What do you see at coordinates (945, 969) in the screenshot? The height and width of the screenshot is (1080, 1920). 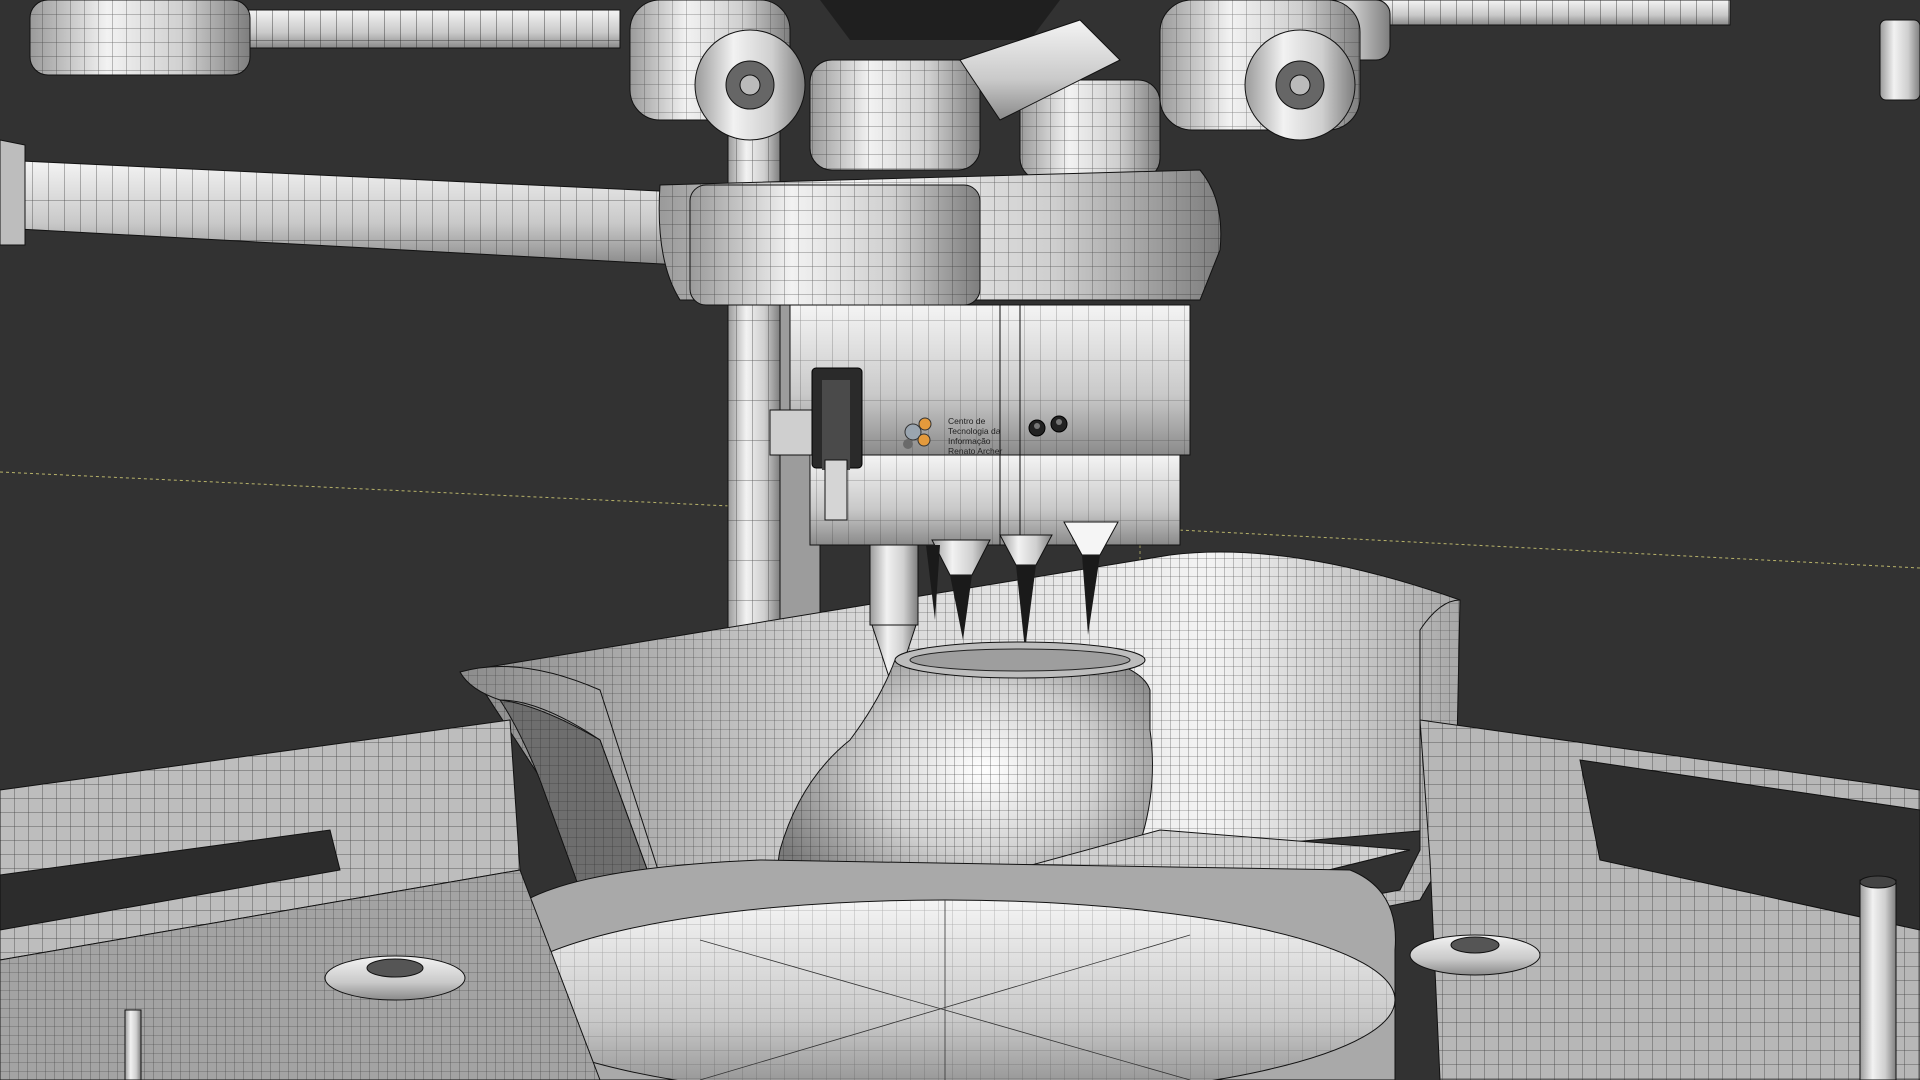 I see `rotating-platform` at bounding box center [945, 969].